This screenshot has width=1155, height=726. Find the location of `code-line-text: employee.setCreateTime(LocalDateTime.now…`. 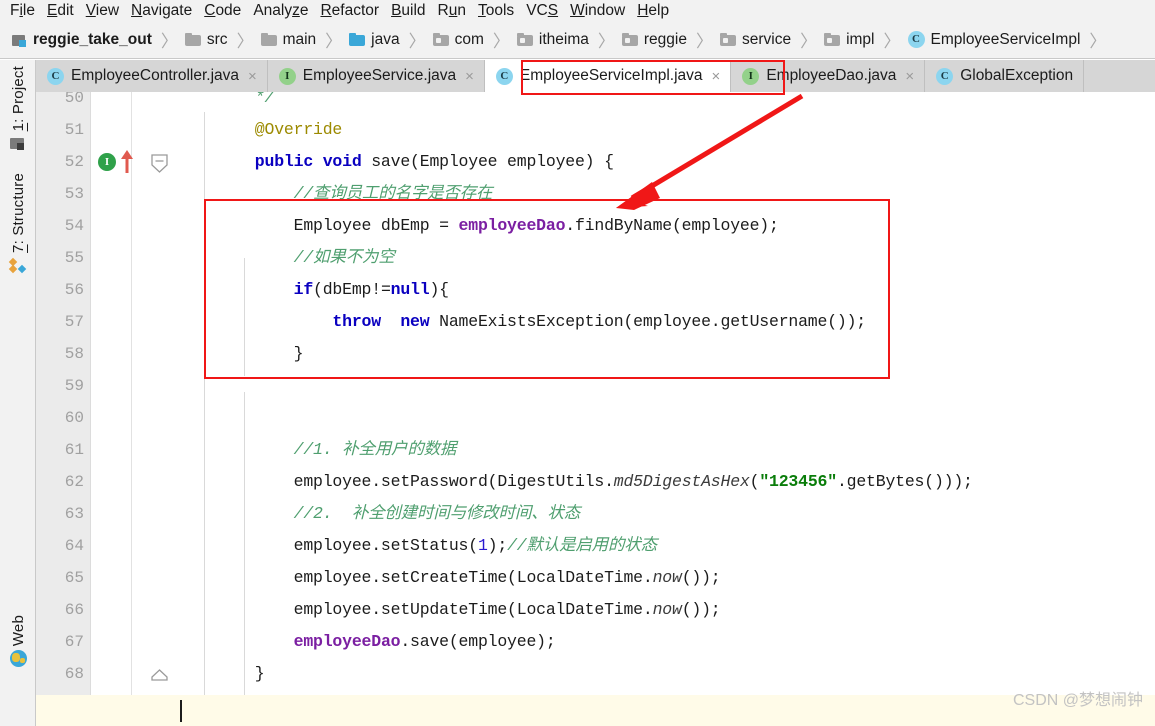

code-line-text: employee.setCreateTime(LocalDateTime.now… is located at coordinates (468, 577).